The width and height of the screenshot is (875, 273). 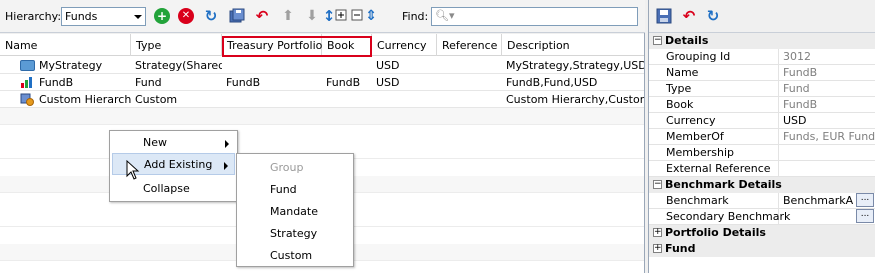 I want to click on save-icon, so click(x=664, y=16).